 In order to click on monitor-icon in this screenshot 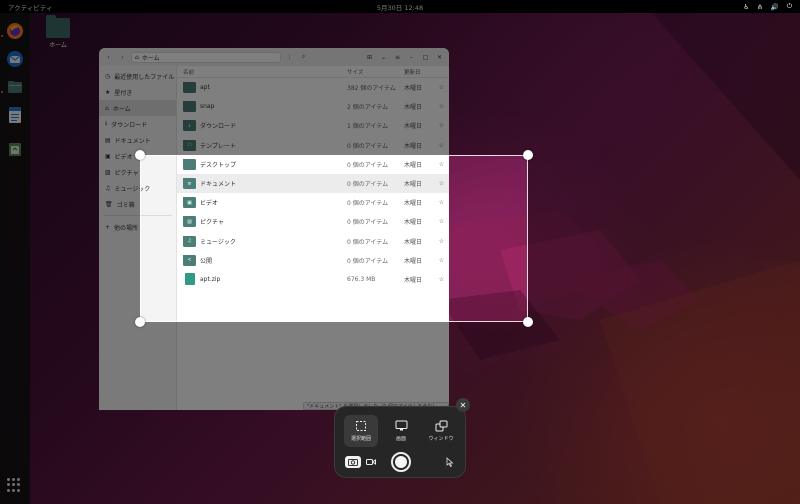, I will do `click(401, 425)`.